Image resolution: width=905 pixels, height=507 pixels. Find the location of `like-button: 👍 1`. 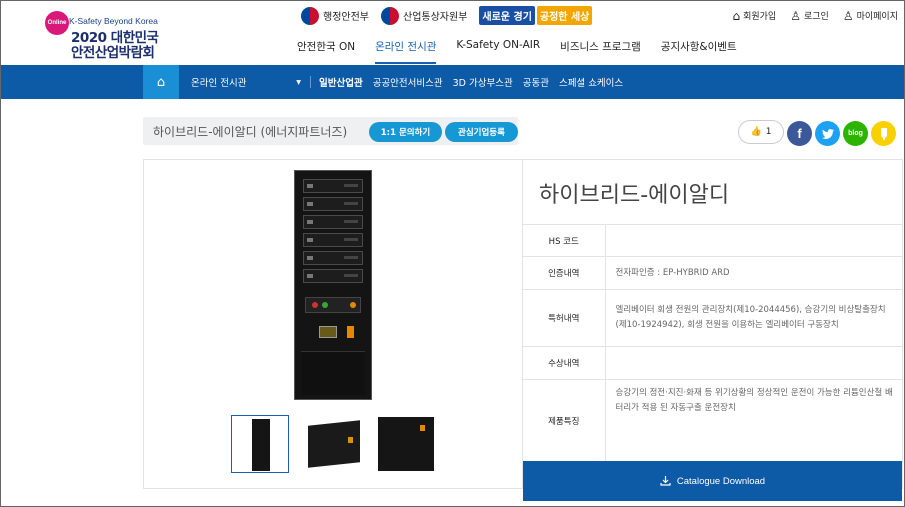

like-button: 👍 1 is located at coordinates (761, 132).